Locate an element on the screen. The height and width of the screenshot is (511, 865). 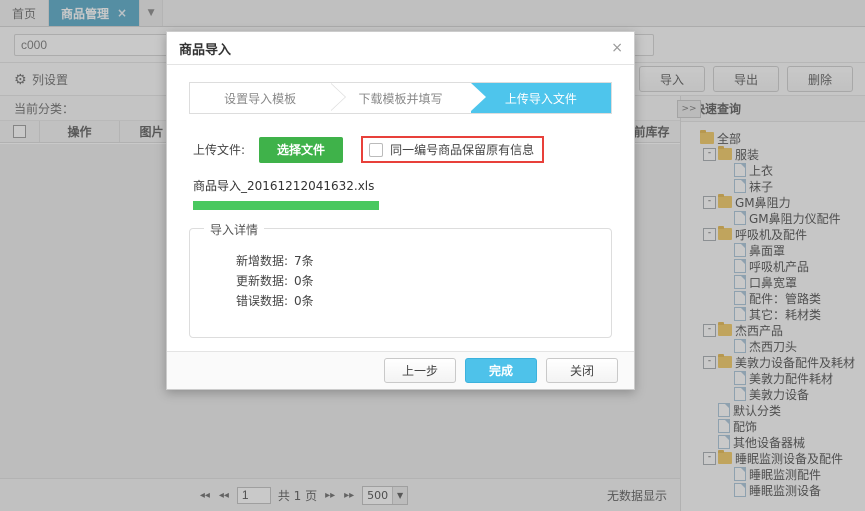
import-detail-key: 新增数据: is located at coordinates (262, 261).